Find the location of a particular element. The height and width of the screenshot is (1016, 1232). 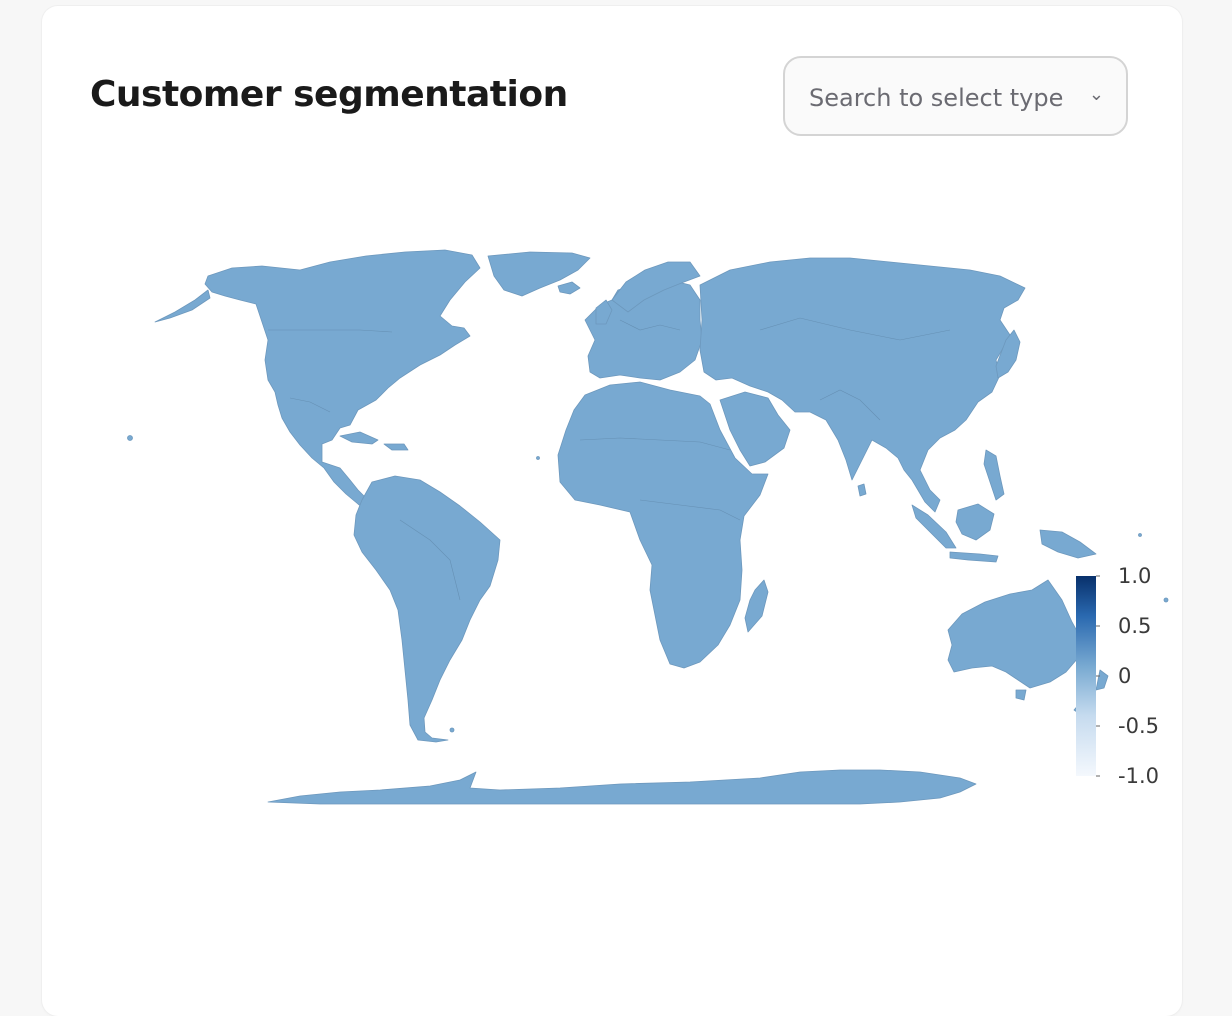

type-select: Search to select type ⌄ is located at coordinates (955, 96).